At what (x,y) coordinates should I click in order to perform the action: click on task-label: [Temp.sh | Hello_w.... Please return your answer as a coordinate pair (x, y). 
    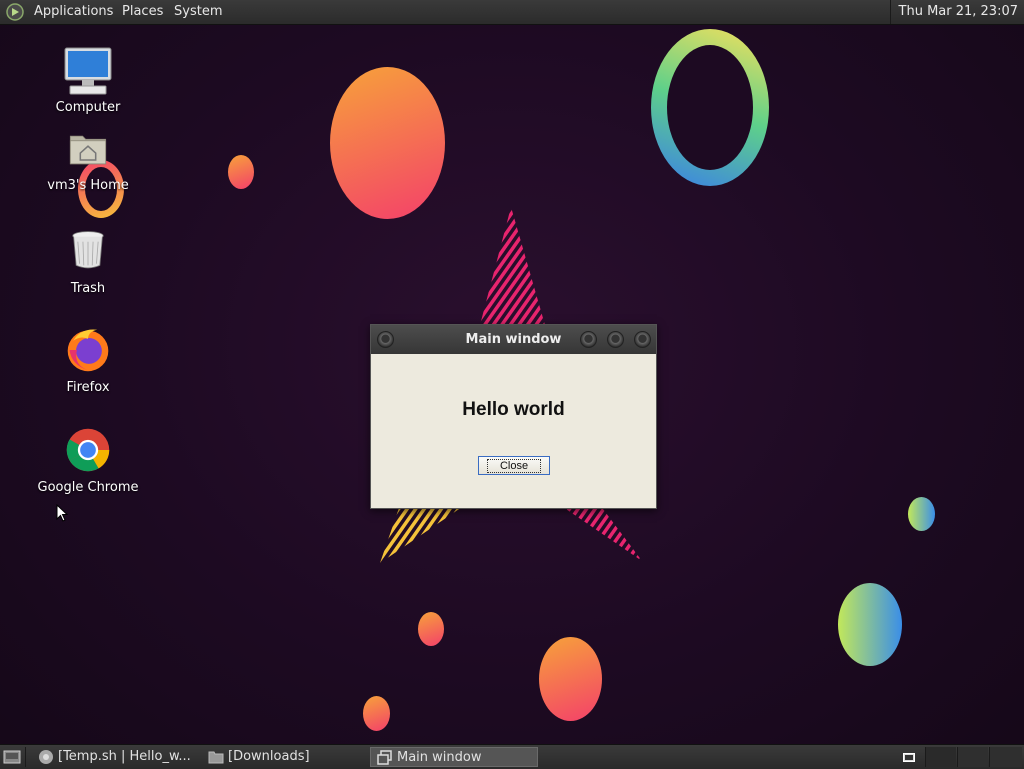
    Looking at the image, I should click on (124, 756).